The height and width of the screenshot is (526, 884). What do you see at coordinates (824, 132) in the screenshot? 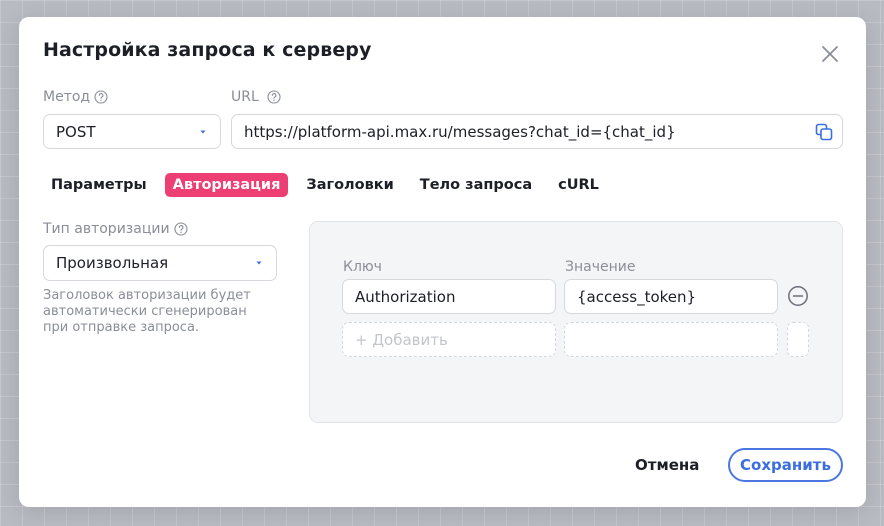
I see `copy-icon` at bounding box center [824, 132].